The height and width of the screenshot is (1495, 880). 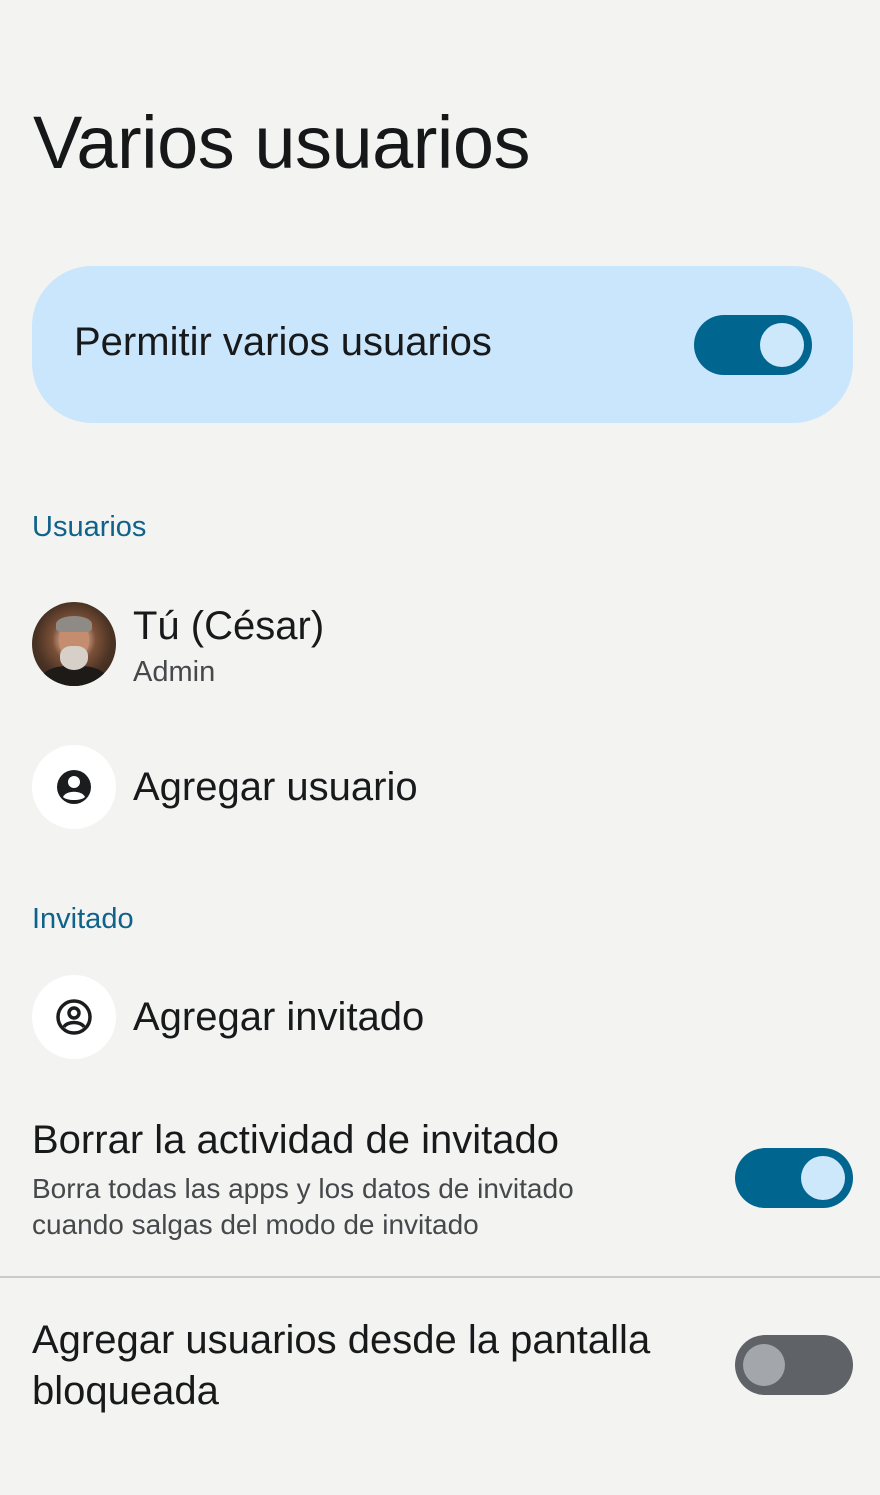 I want to click on user-avatar, so click(x=74, y=644).